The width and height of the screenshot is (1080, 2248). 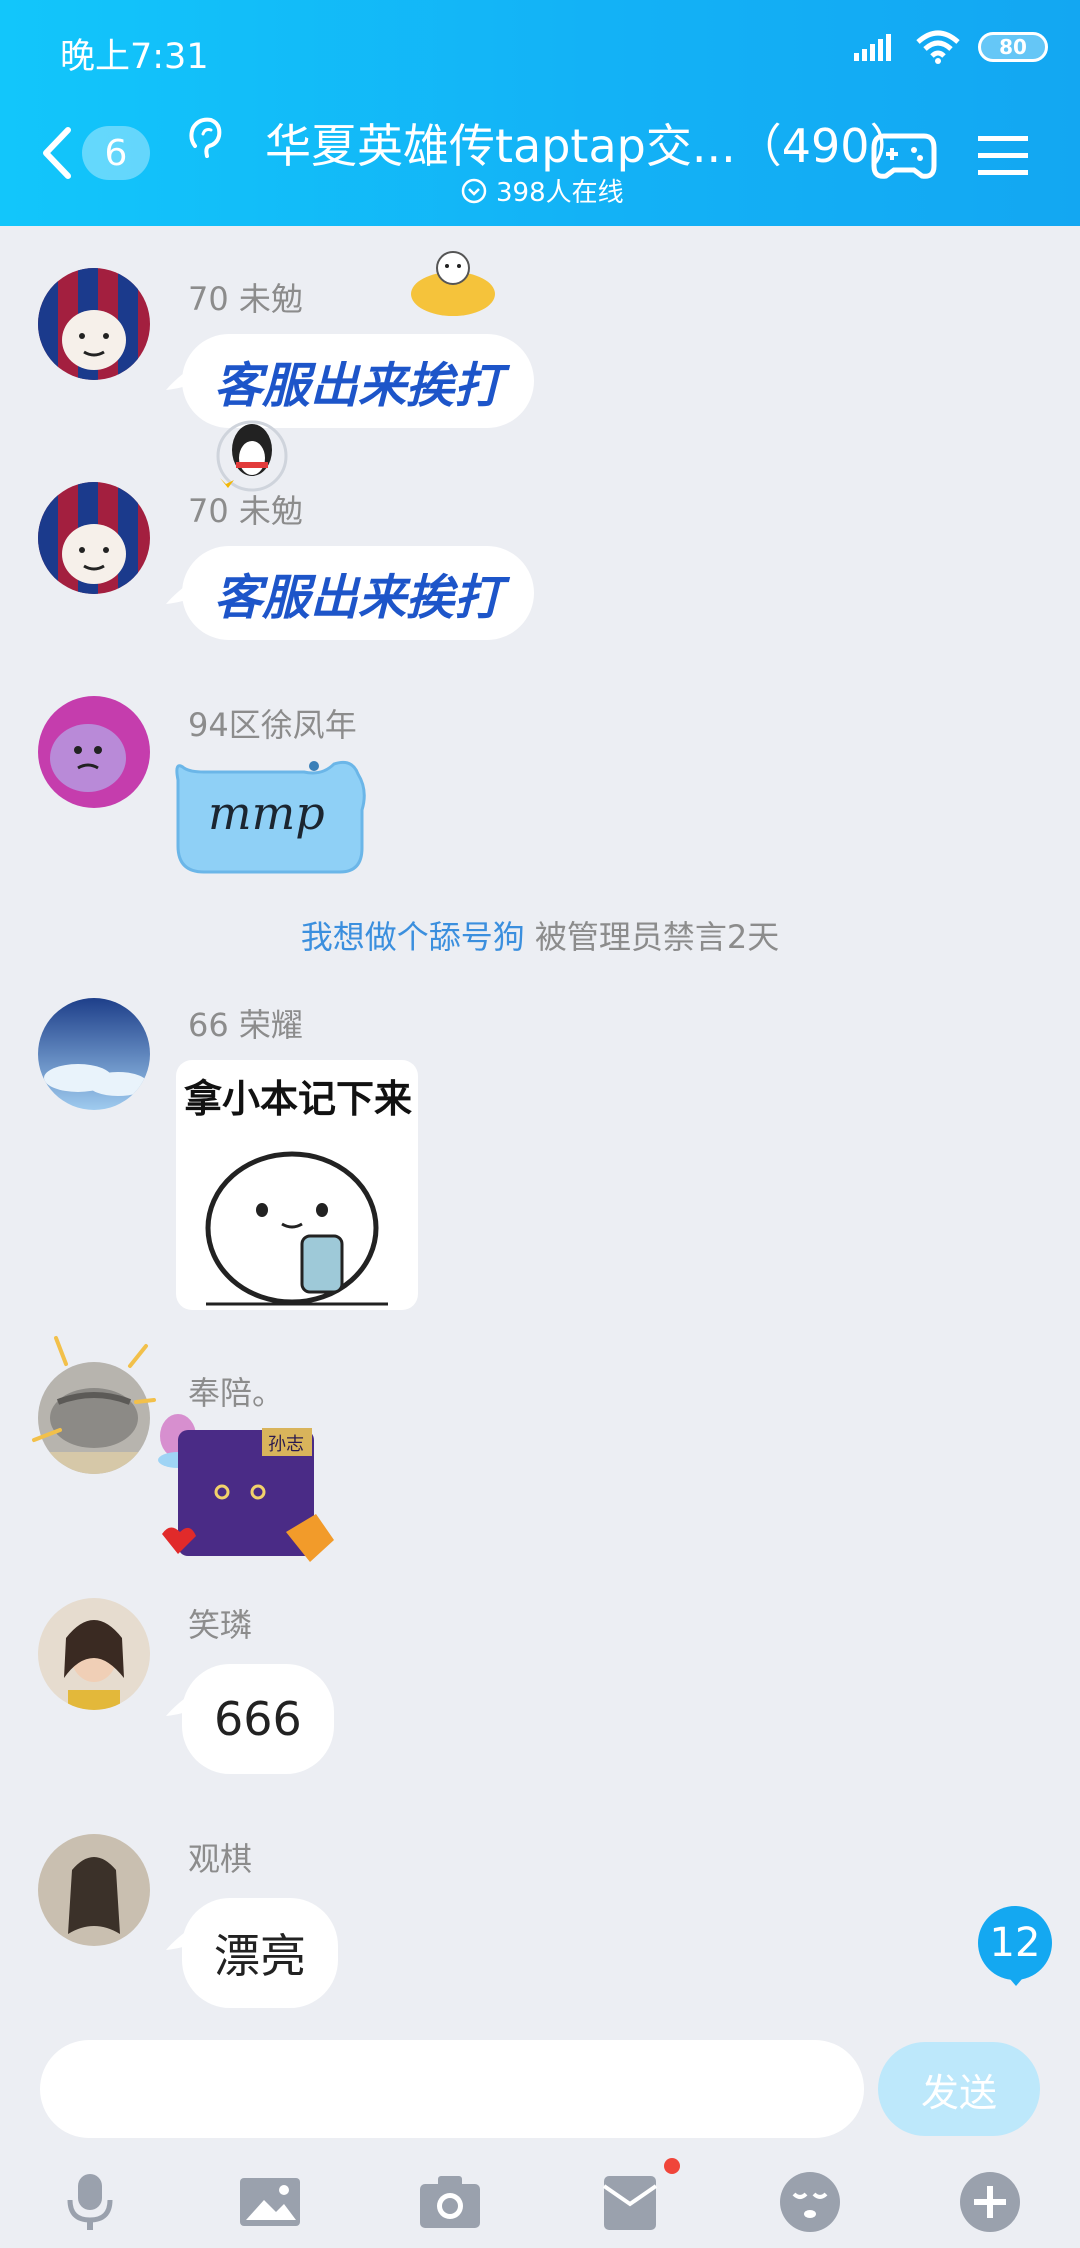 What do you see at coordinates (250, 1490) in the screenshot?
I see `message-sticker: 孙志` at bounding box center [250, 1490].